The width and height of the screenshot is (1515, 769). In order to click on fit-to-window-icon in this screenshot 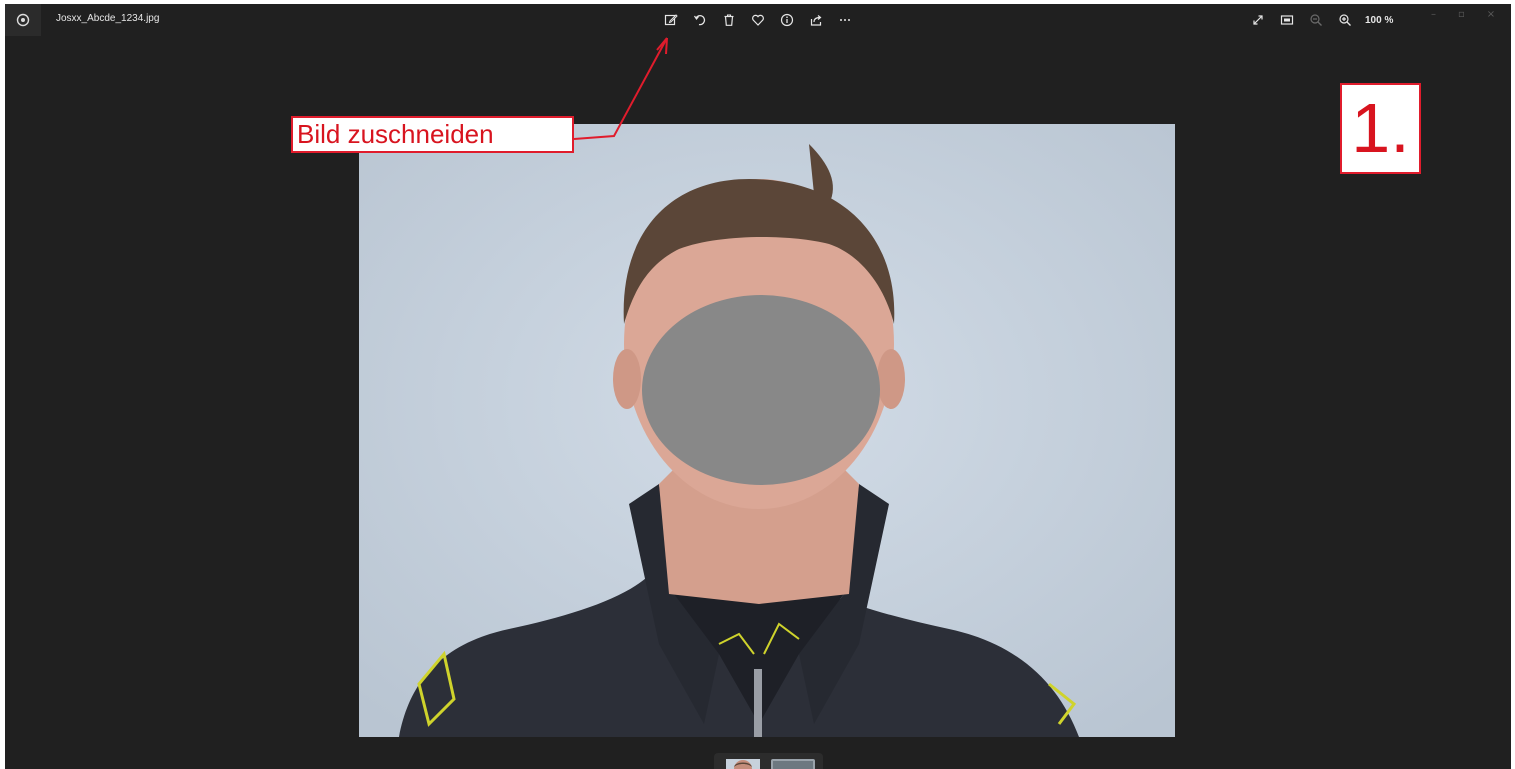, I will do `click(1287, 20)`.